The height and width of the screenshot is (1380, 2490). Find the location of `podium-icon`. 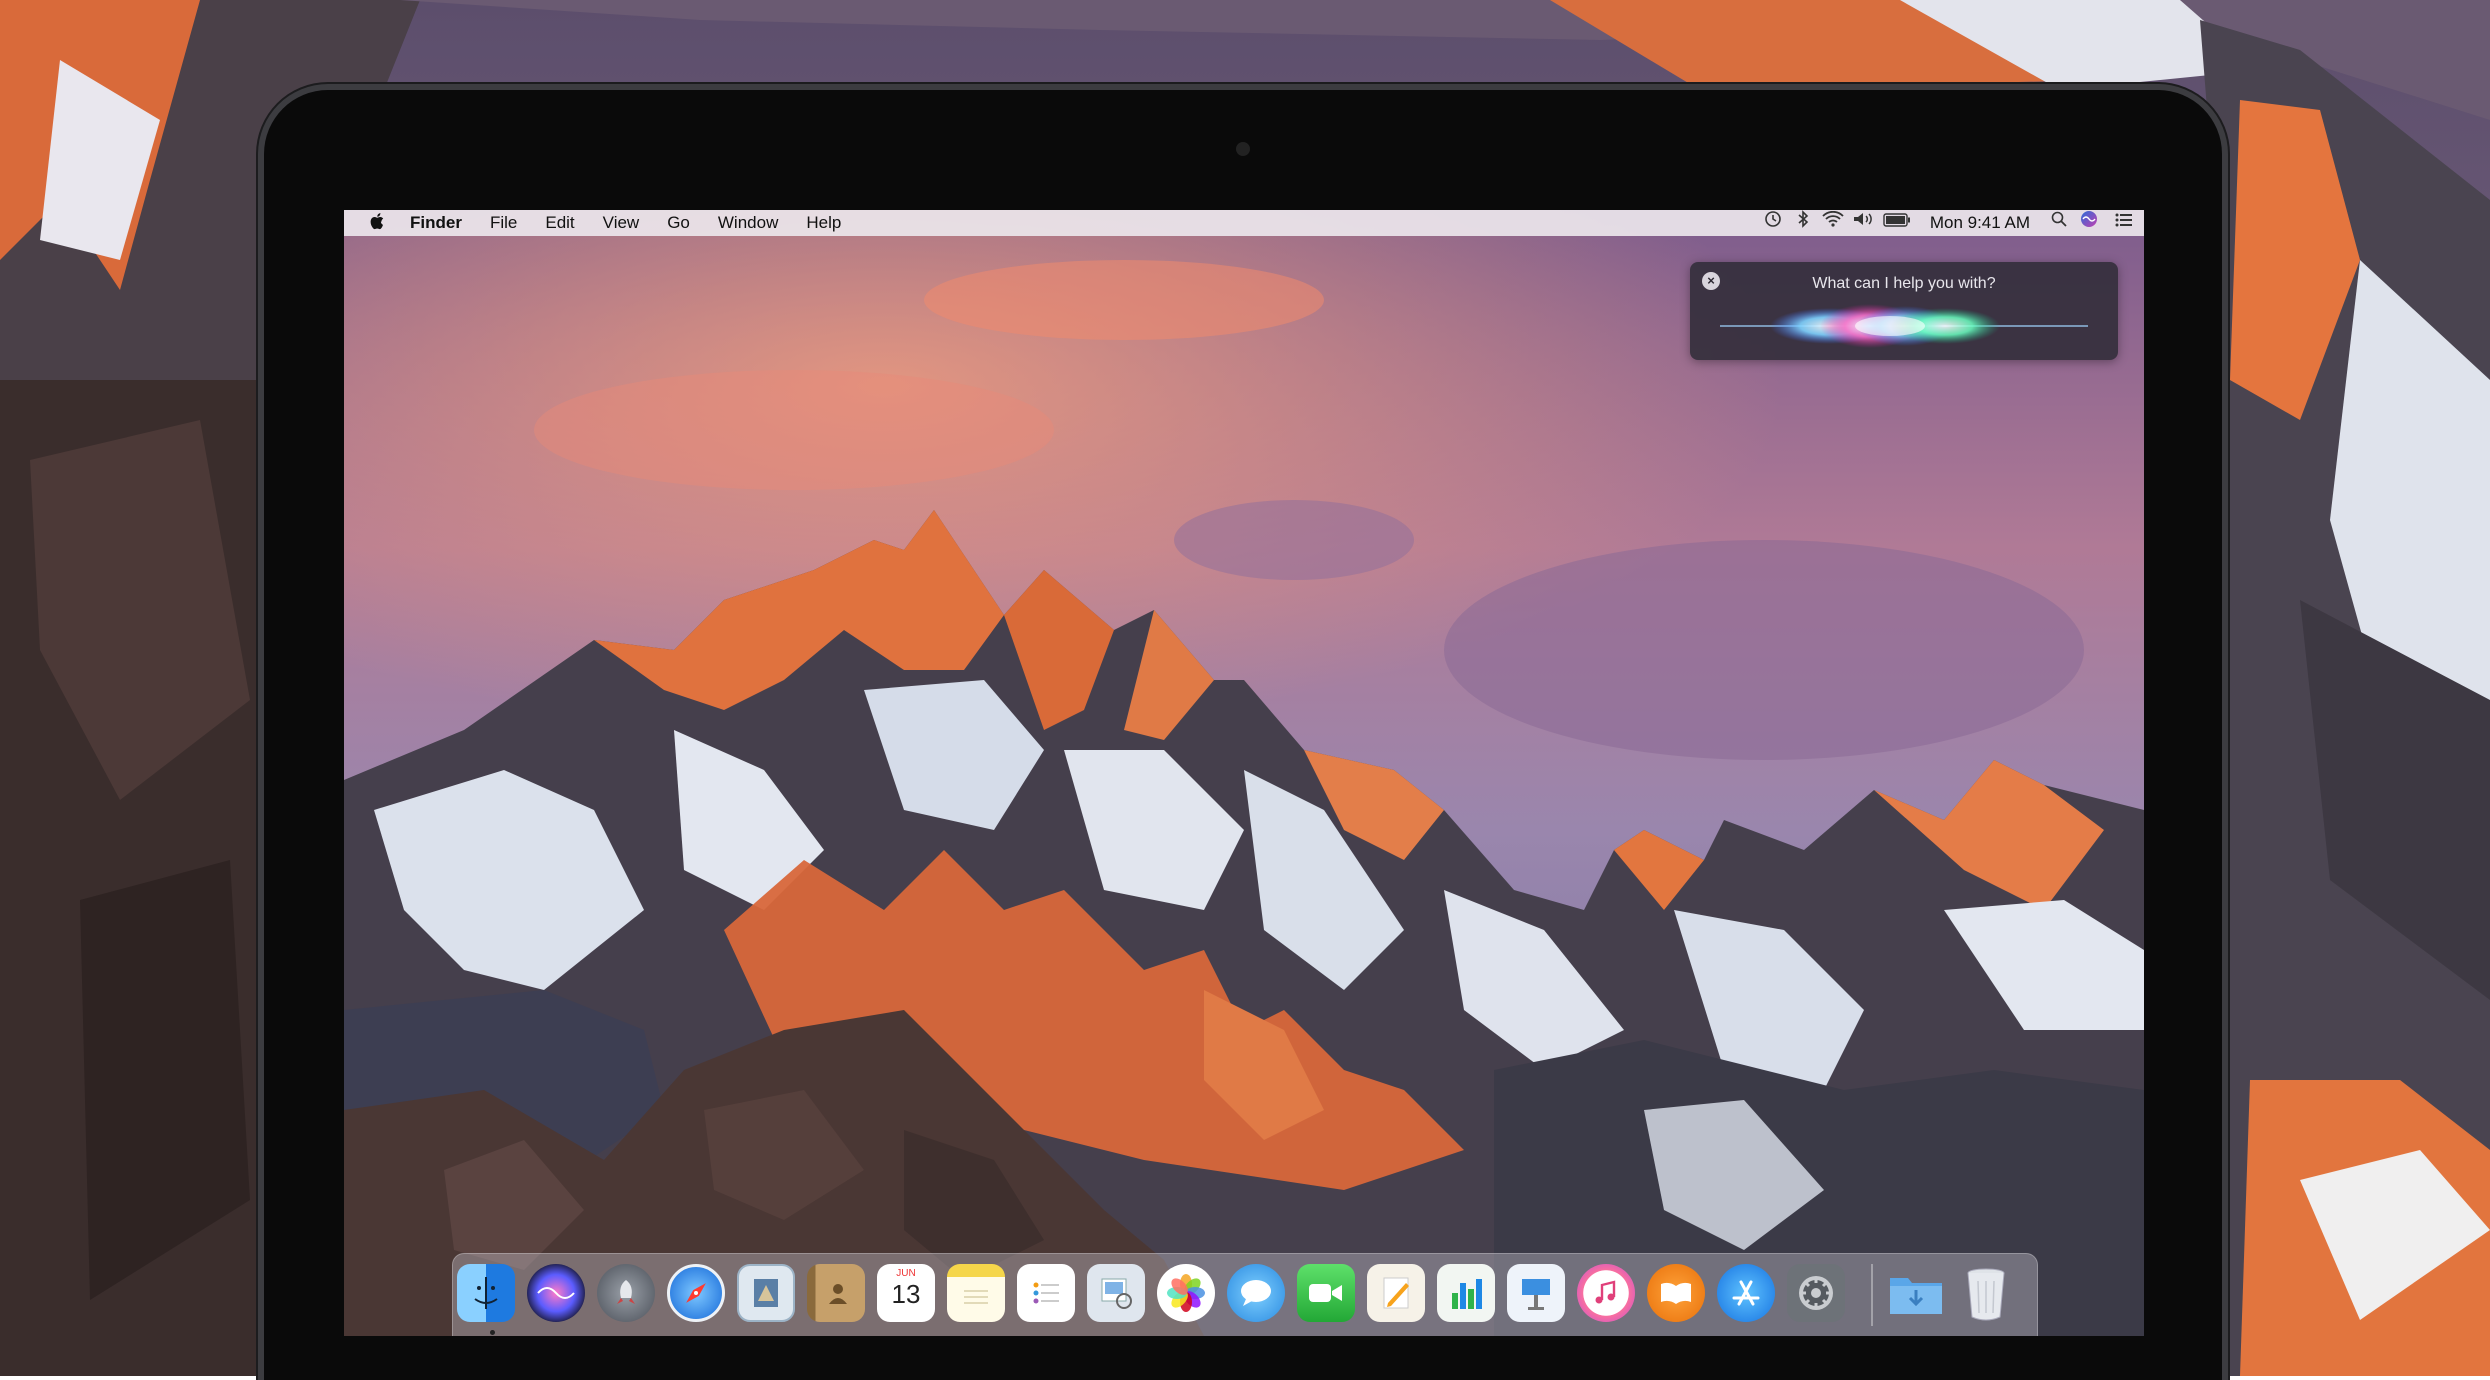

podium-icon is located at coordinates (1536, 1294).